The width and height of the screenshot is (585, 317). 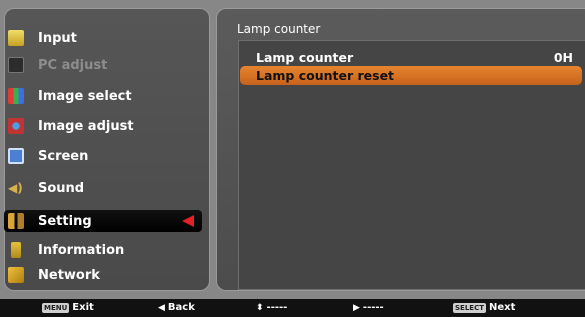 I want to click on right-arrow-icon: ▶, so click(x=356, y=307).